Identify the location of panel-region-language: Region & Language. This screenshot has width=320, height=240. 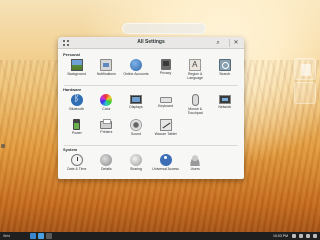
(195, 70).